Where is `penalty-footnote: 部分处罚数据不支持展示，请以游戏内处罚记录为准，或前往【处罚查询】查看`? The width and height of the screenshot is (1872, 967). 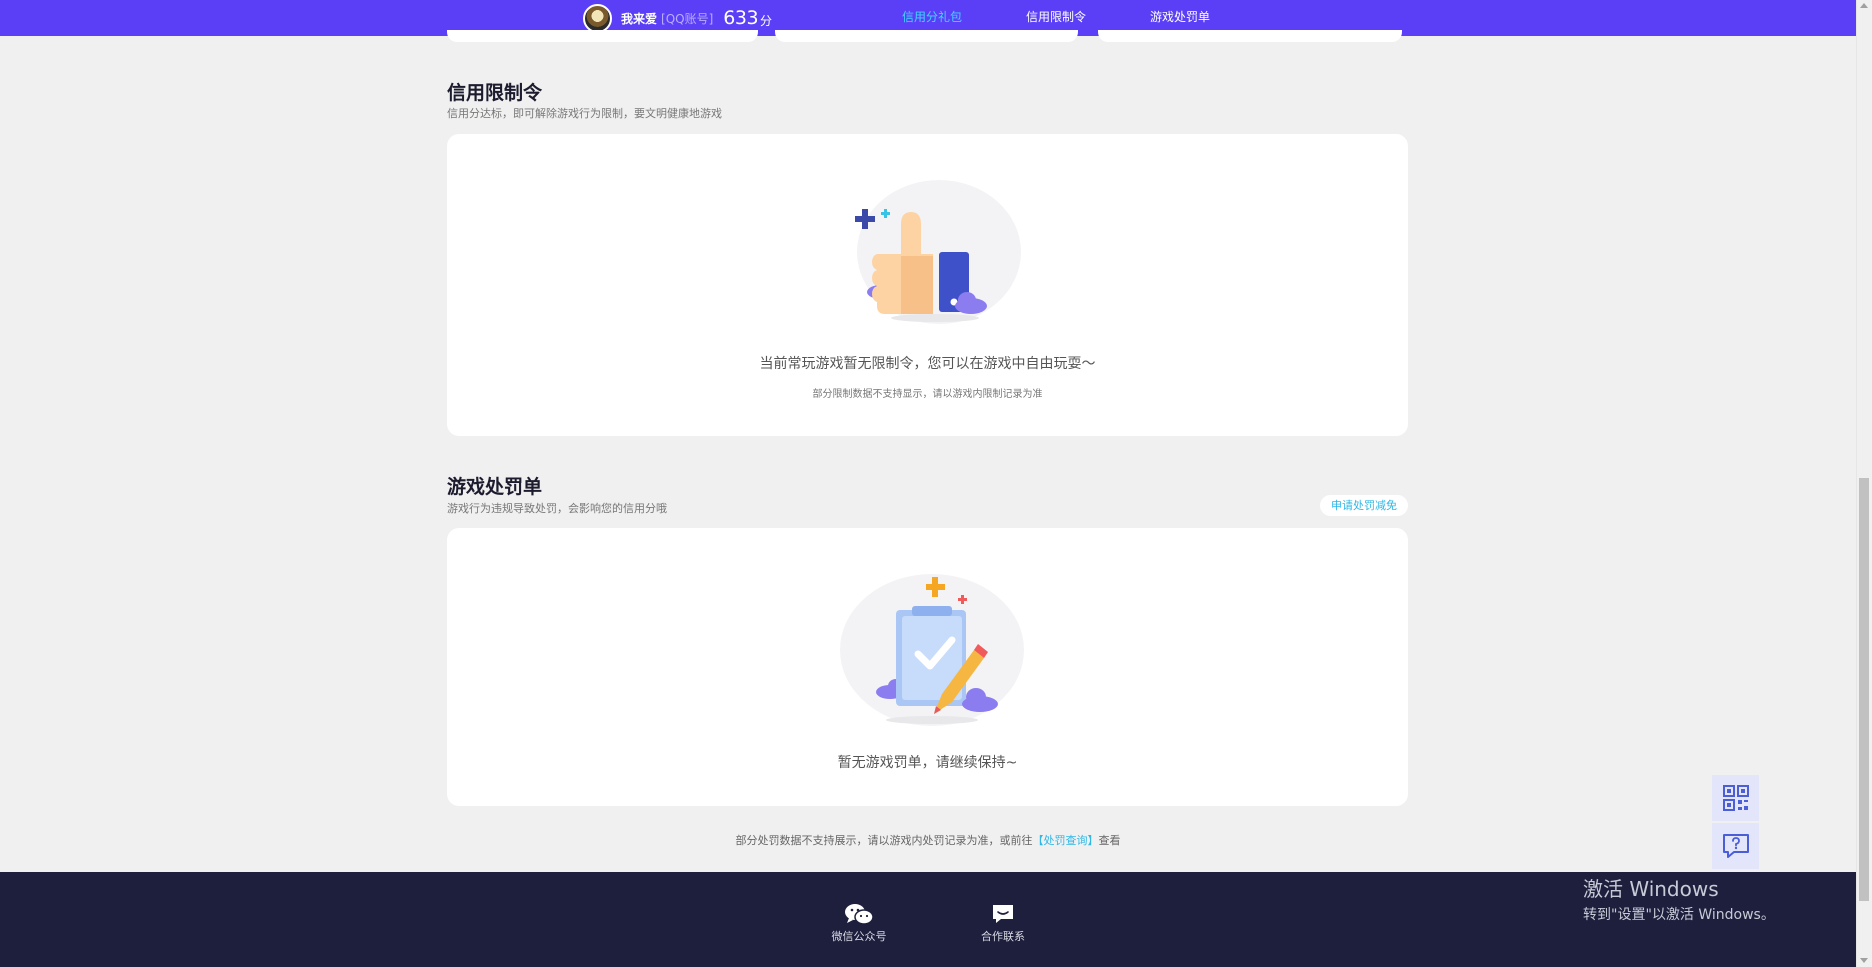 penalty-footnote: 部分处罚数据不支持展示，请以游戏内处罚记录为准，或前往【处罚查询】查看 is located at coordinates (928, 840).